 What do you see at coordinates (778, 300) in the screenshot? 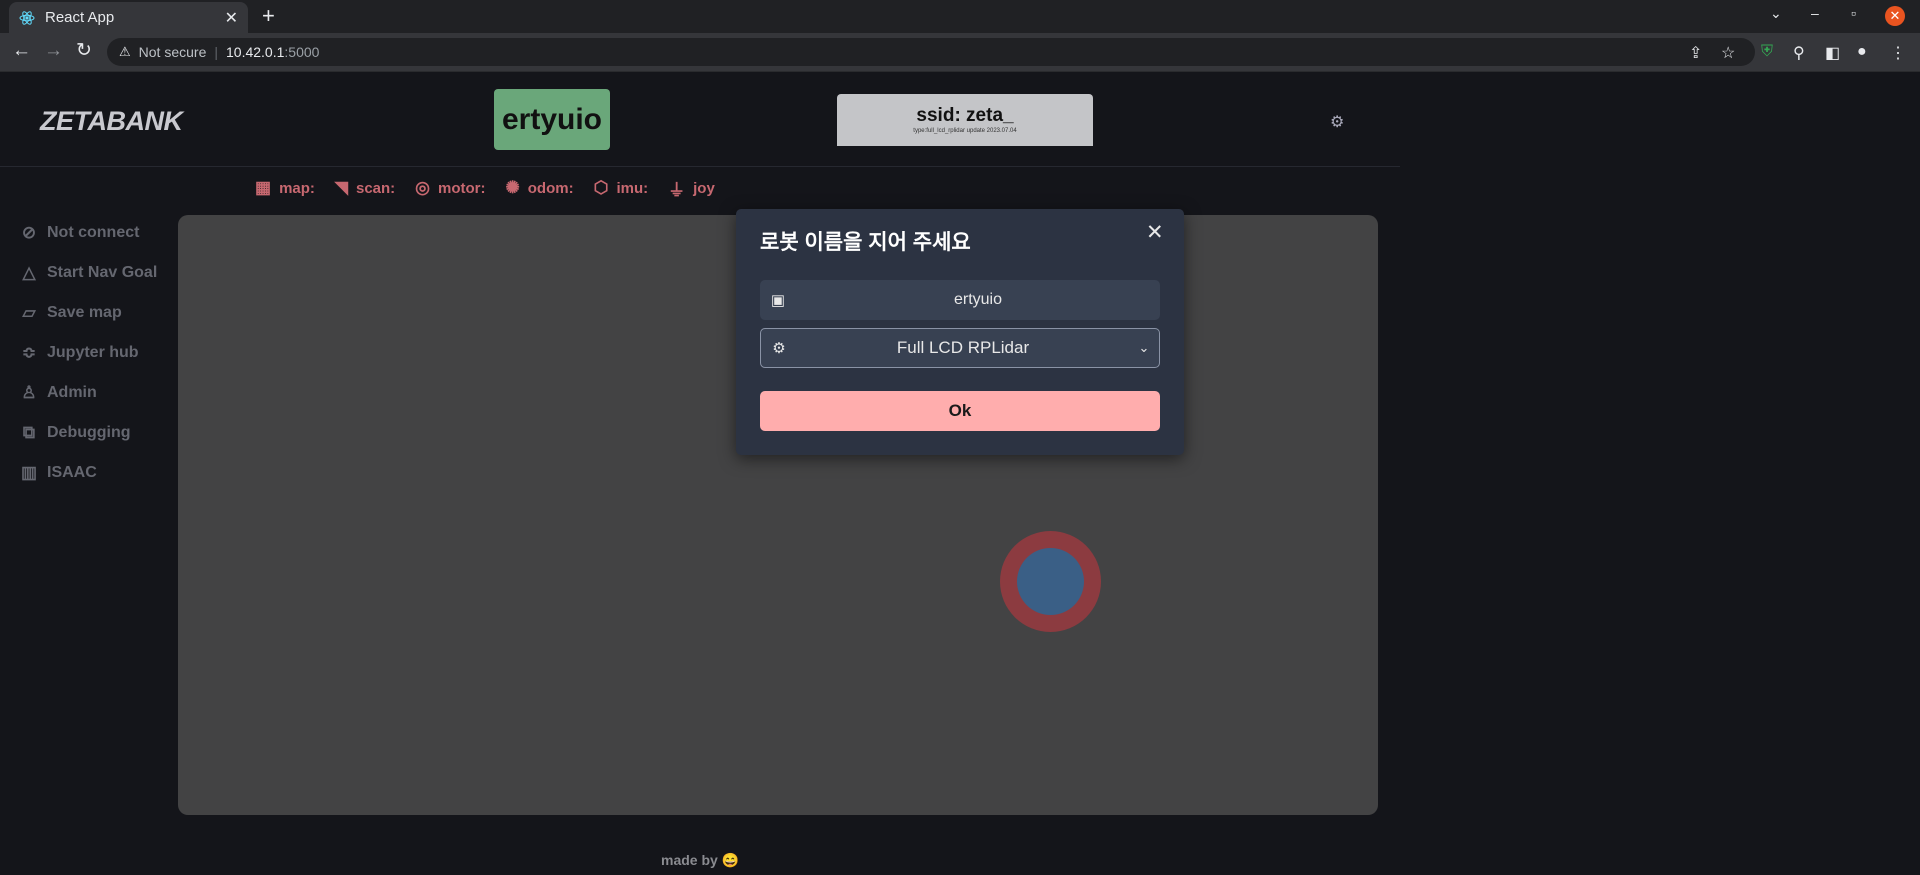
I see `robot-icon: ▣` at bounding box center [778, 300].